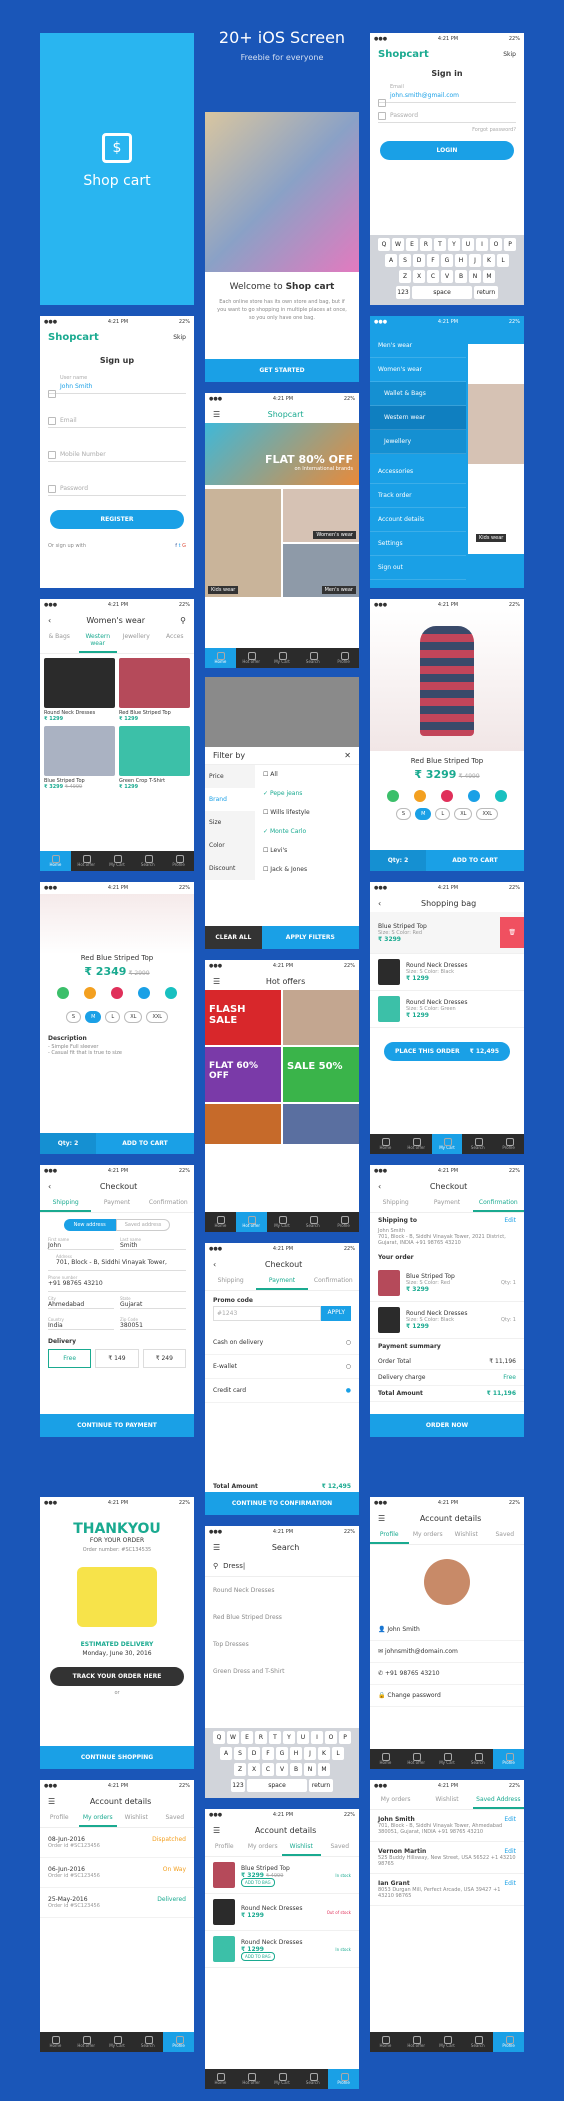 This screenshot has height=2101, width=564. Describe the element at coordinates (117, 1358) in the screenshot. I see `delivery-standard: ₹ 149` at that location.